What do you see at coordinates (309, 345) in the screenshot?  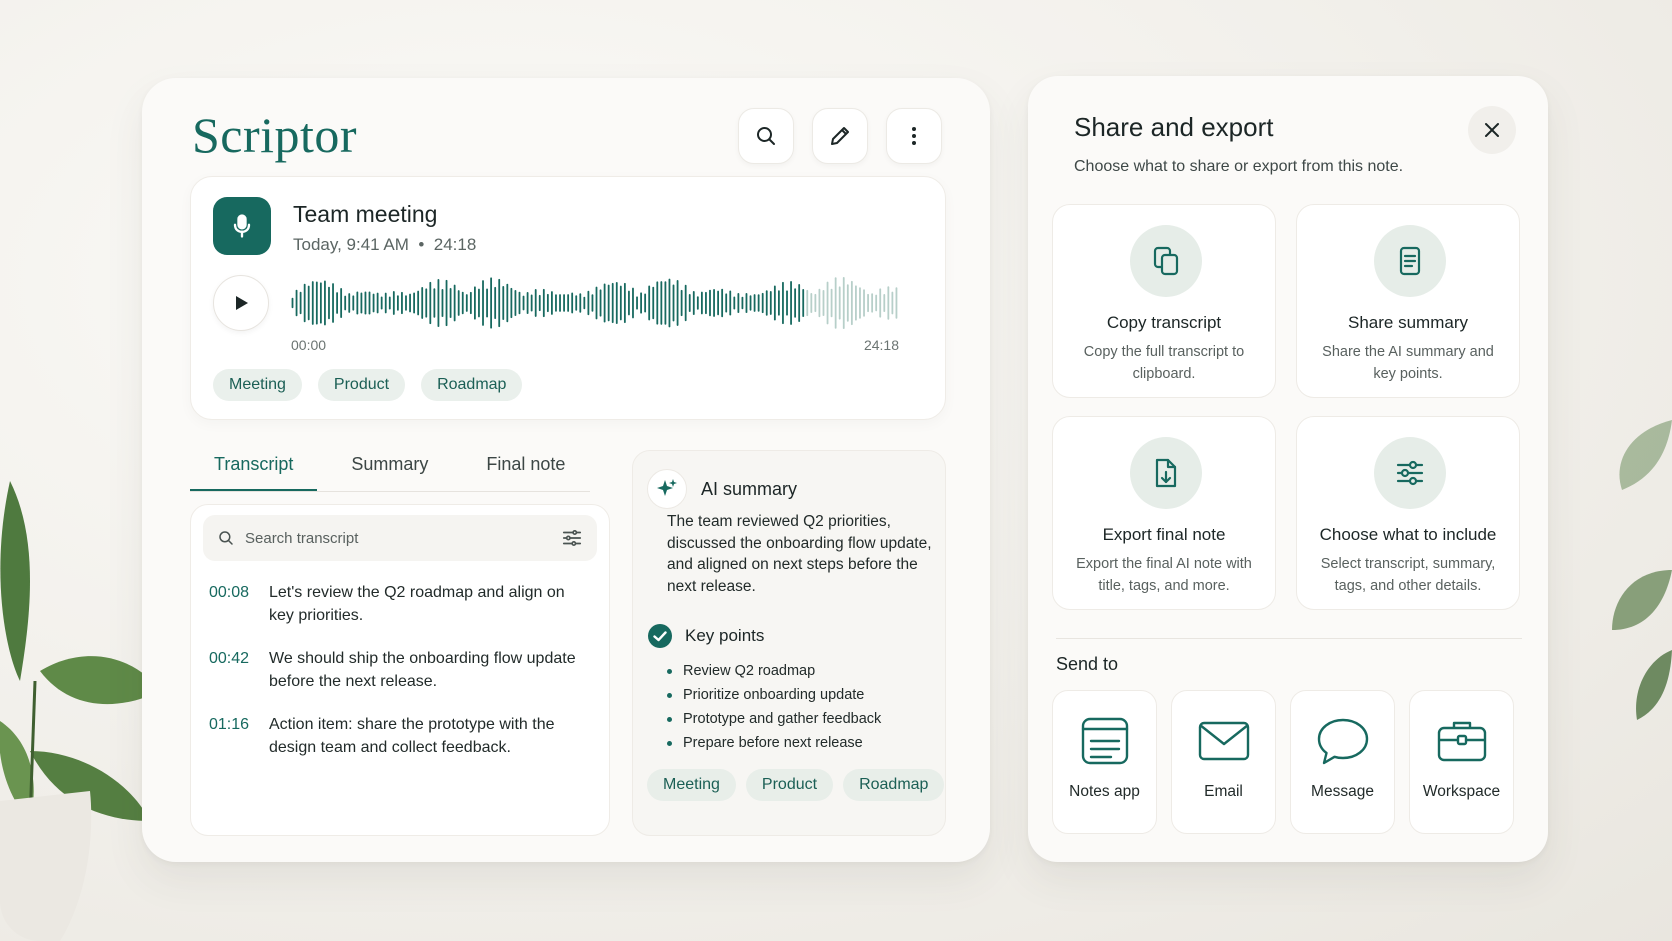 I see `time-start: 00:00` at bounding box center [309, 345].